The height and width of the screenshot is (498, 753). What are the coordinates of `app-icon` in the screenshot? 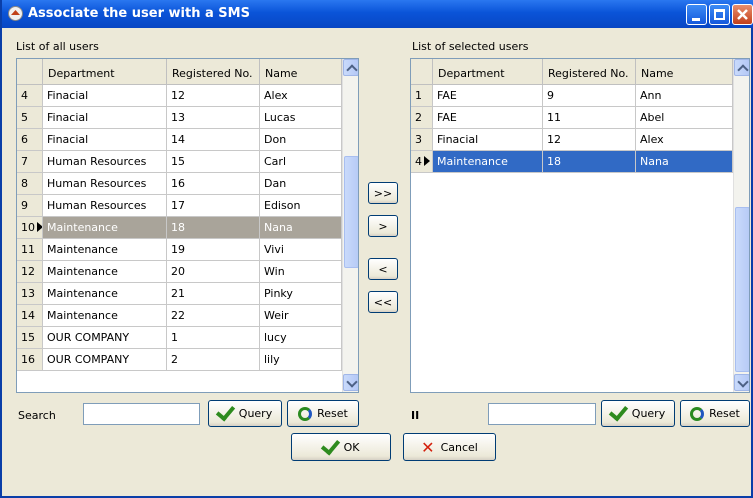 It's located at (15, 13).